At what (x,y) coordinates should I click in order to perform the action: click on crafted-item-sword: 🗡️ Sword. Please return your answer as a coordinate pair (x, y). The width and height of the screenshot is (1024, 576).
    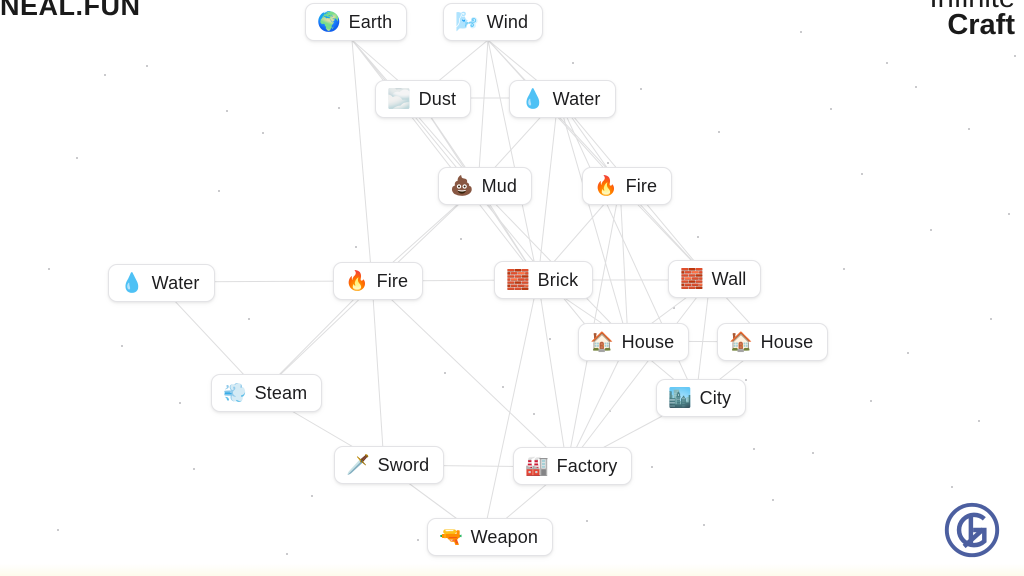
    Looking at the image, I should click on (389, 465).